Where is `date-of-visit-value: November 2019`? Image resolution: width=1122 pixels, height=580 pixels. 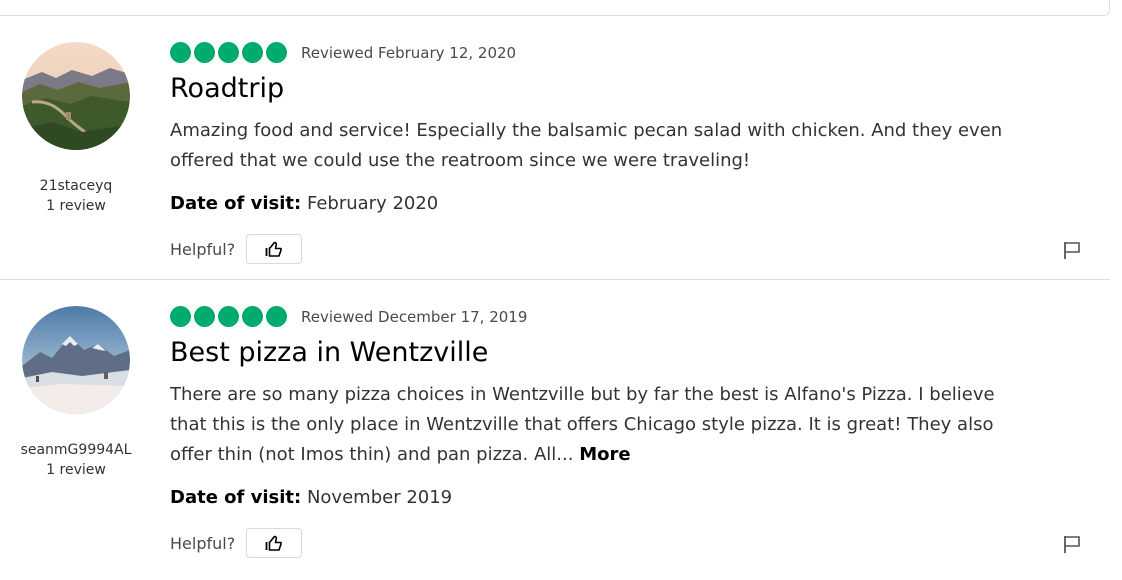 date-of-visit-value: November 2019 is located at coordinates (377, 497).